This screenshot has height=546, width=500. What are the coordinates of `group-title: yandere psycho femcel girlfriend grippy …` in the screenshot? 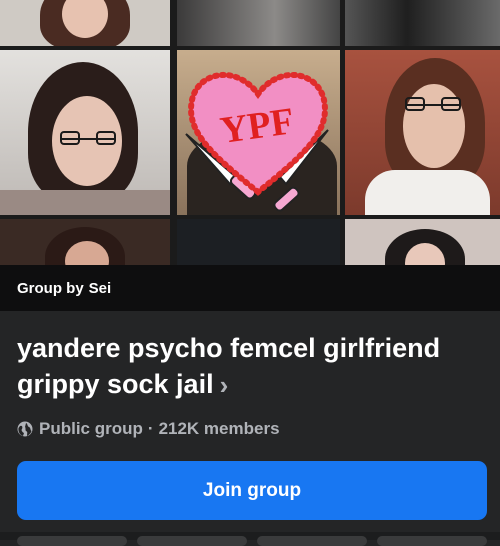 It's located at (237, 366).